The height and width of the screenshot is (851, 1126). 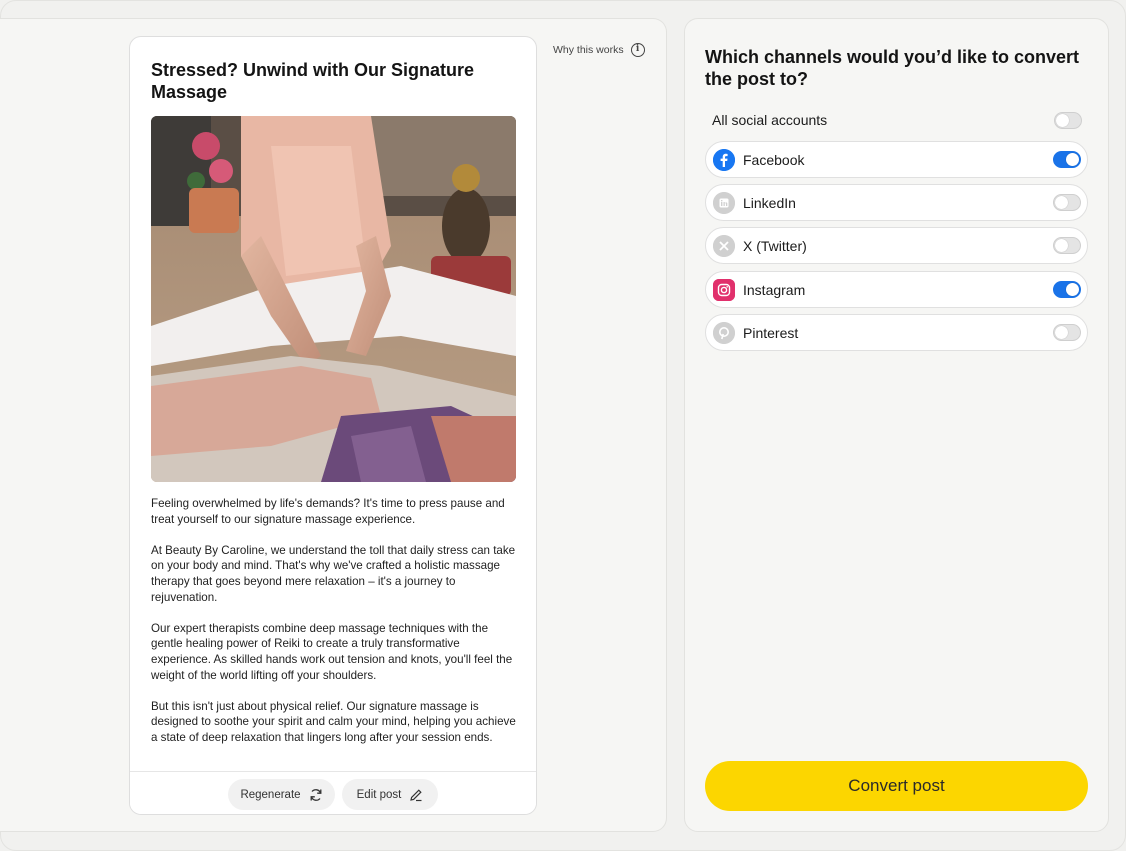 I want to click on post-card-footer: Regenerate Edit post, so click(x=333, y=792).